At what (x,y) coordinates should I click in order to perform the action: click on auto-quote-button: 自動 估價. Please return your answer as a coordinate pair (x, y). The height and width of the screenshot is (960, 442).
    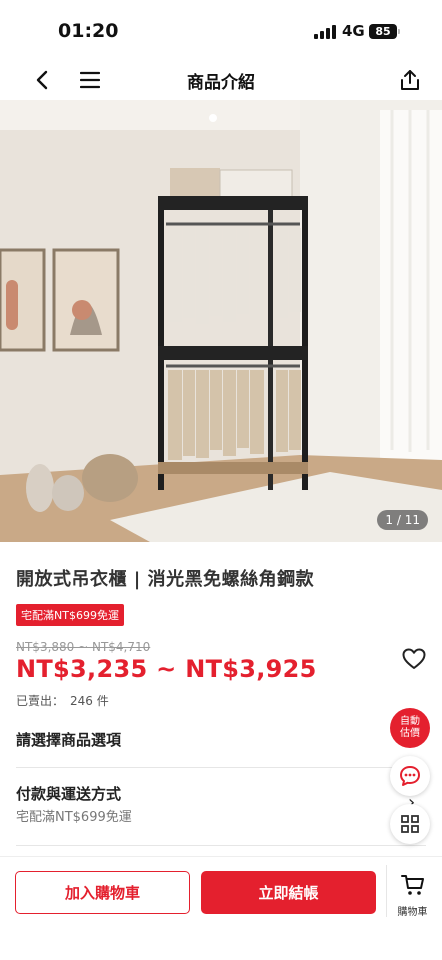
    Looking at the image, I should click on (410, 728).